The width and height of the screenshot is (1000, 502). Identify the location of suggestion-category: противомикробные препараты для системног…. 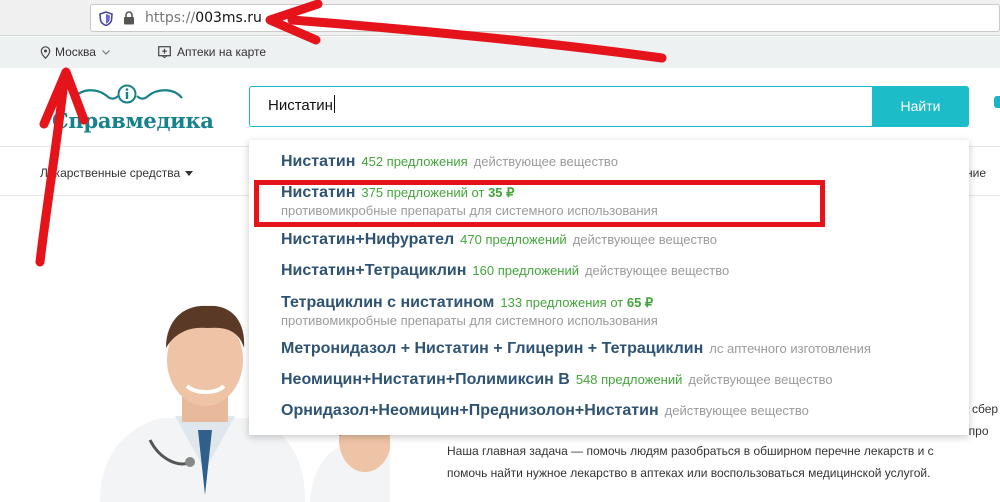
(469, 320).